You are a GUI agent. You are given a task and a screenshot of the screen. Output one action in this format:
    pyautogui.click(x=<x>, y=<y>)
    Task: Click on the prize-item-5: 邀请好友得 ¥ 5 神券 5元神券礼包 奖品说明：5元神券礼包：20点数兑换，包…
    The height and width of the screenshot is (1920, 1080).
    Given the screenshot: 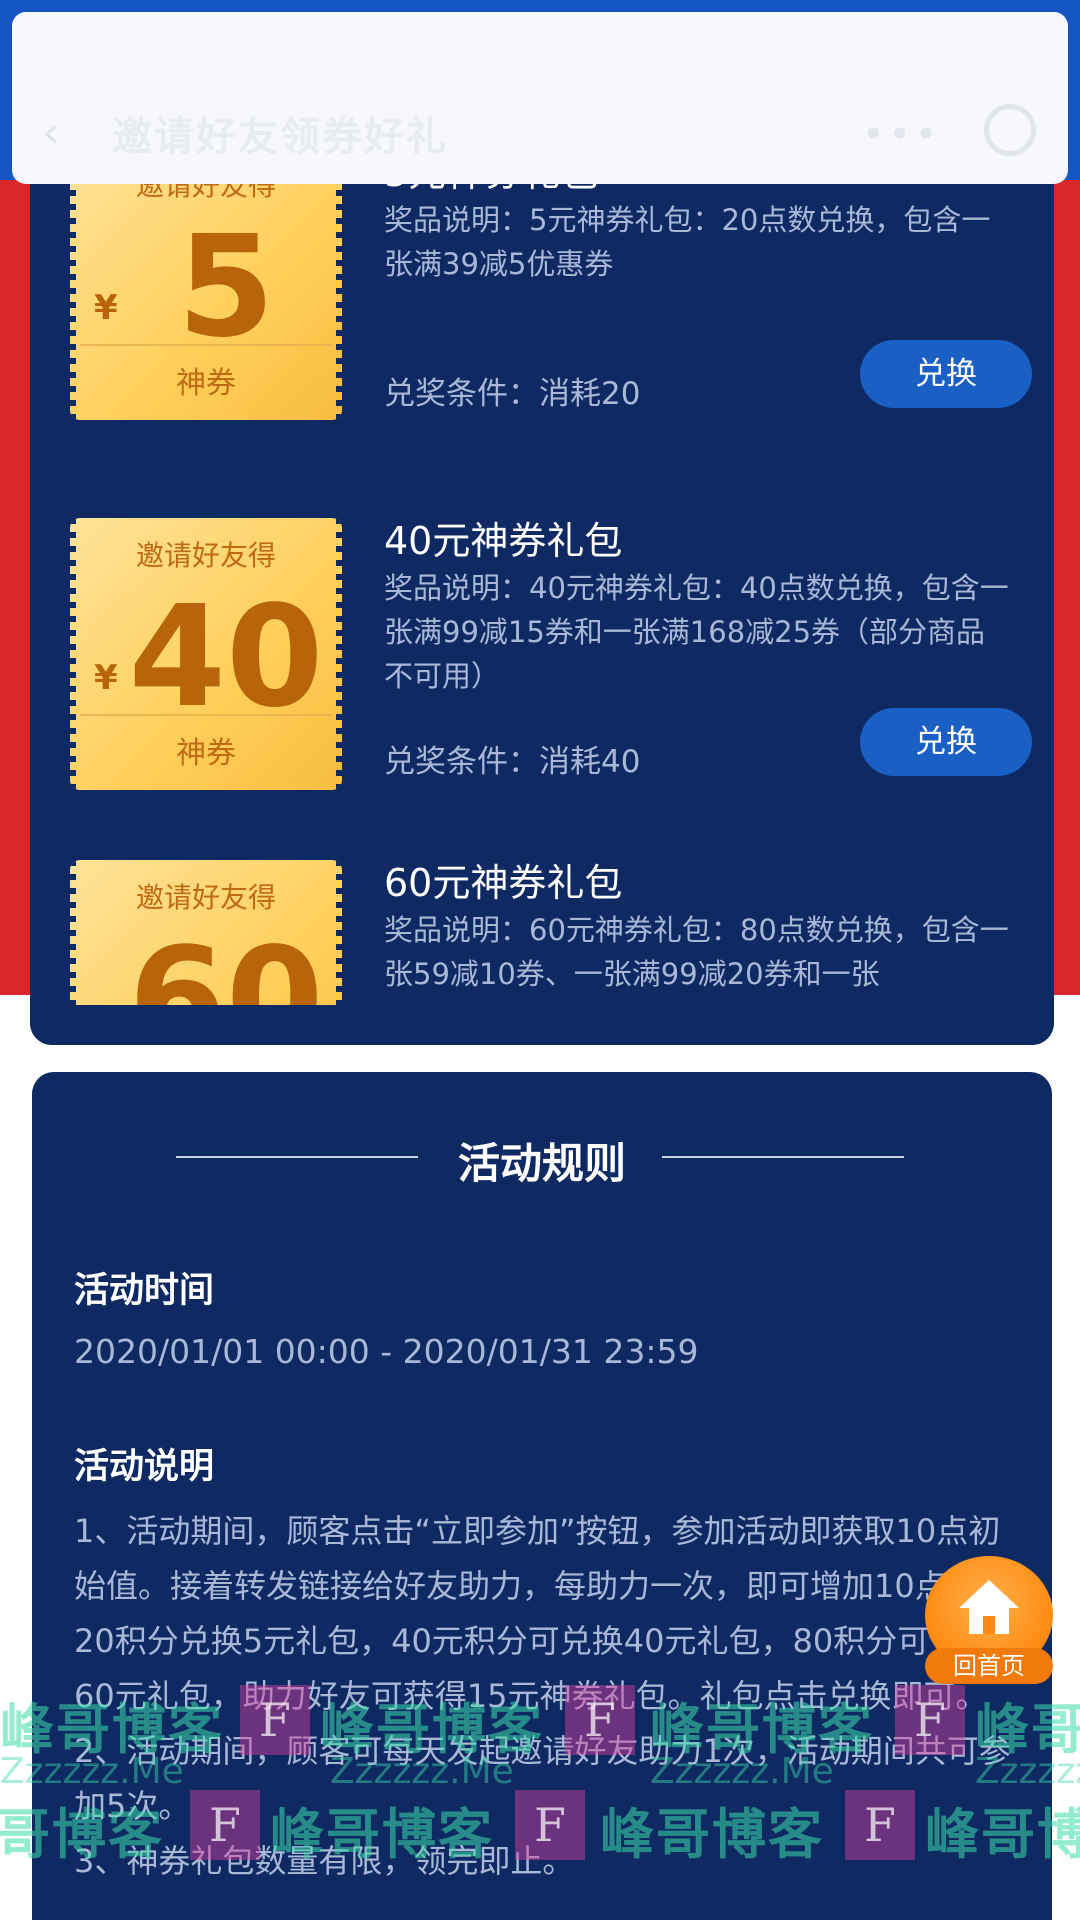 What is the action you would take?
    pyautogui.click(x=551, y=286)
    